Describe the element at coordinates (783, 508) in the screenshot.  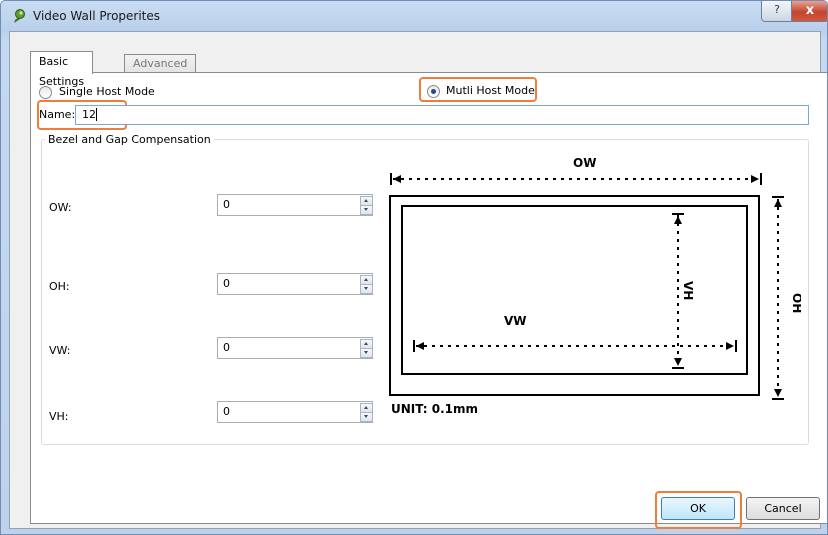
I see `cancel-button: Cancel` at that location.